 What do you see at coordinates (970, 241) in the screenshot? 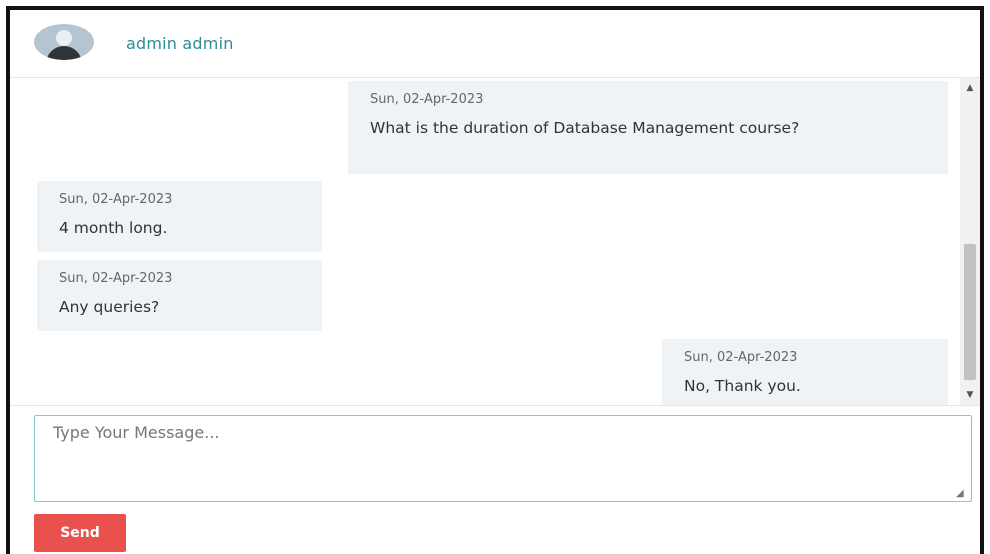
I see `message-scrollbar: ▲ ▼` at bounding box center [970, 241].